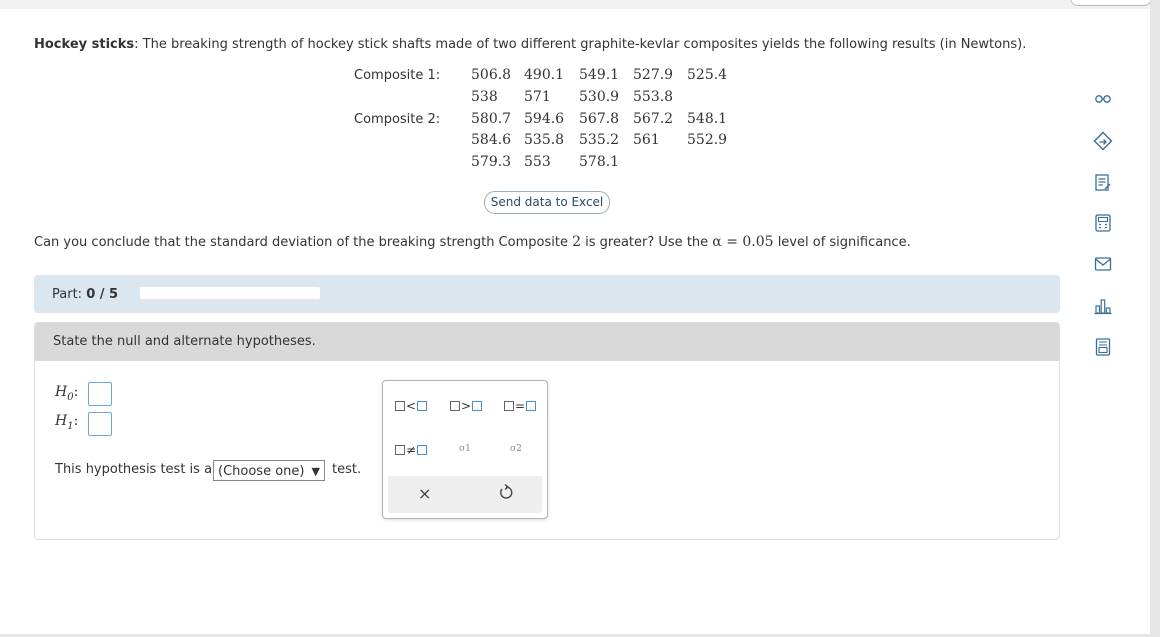 This screenshot has width=1160, height=637. I want to click on greater-symbol: >, so click(466, 405).